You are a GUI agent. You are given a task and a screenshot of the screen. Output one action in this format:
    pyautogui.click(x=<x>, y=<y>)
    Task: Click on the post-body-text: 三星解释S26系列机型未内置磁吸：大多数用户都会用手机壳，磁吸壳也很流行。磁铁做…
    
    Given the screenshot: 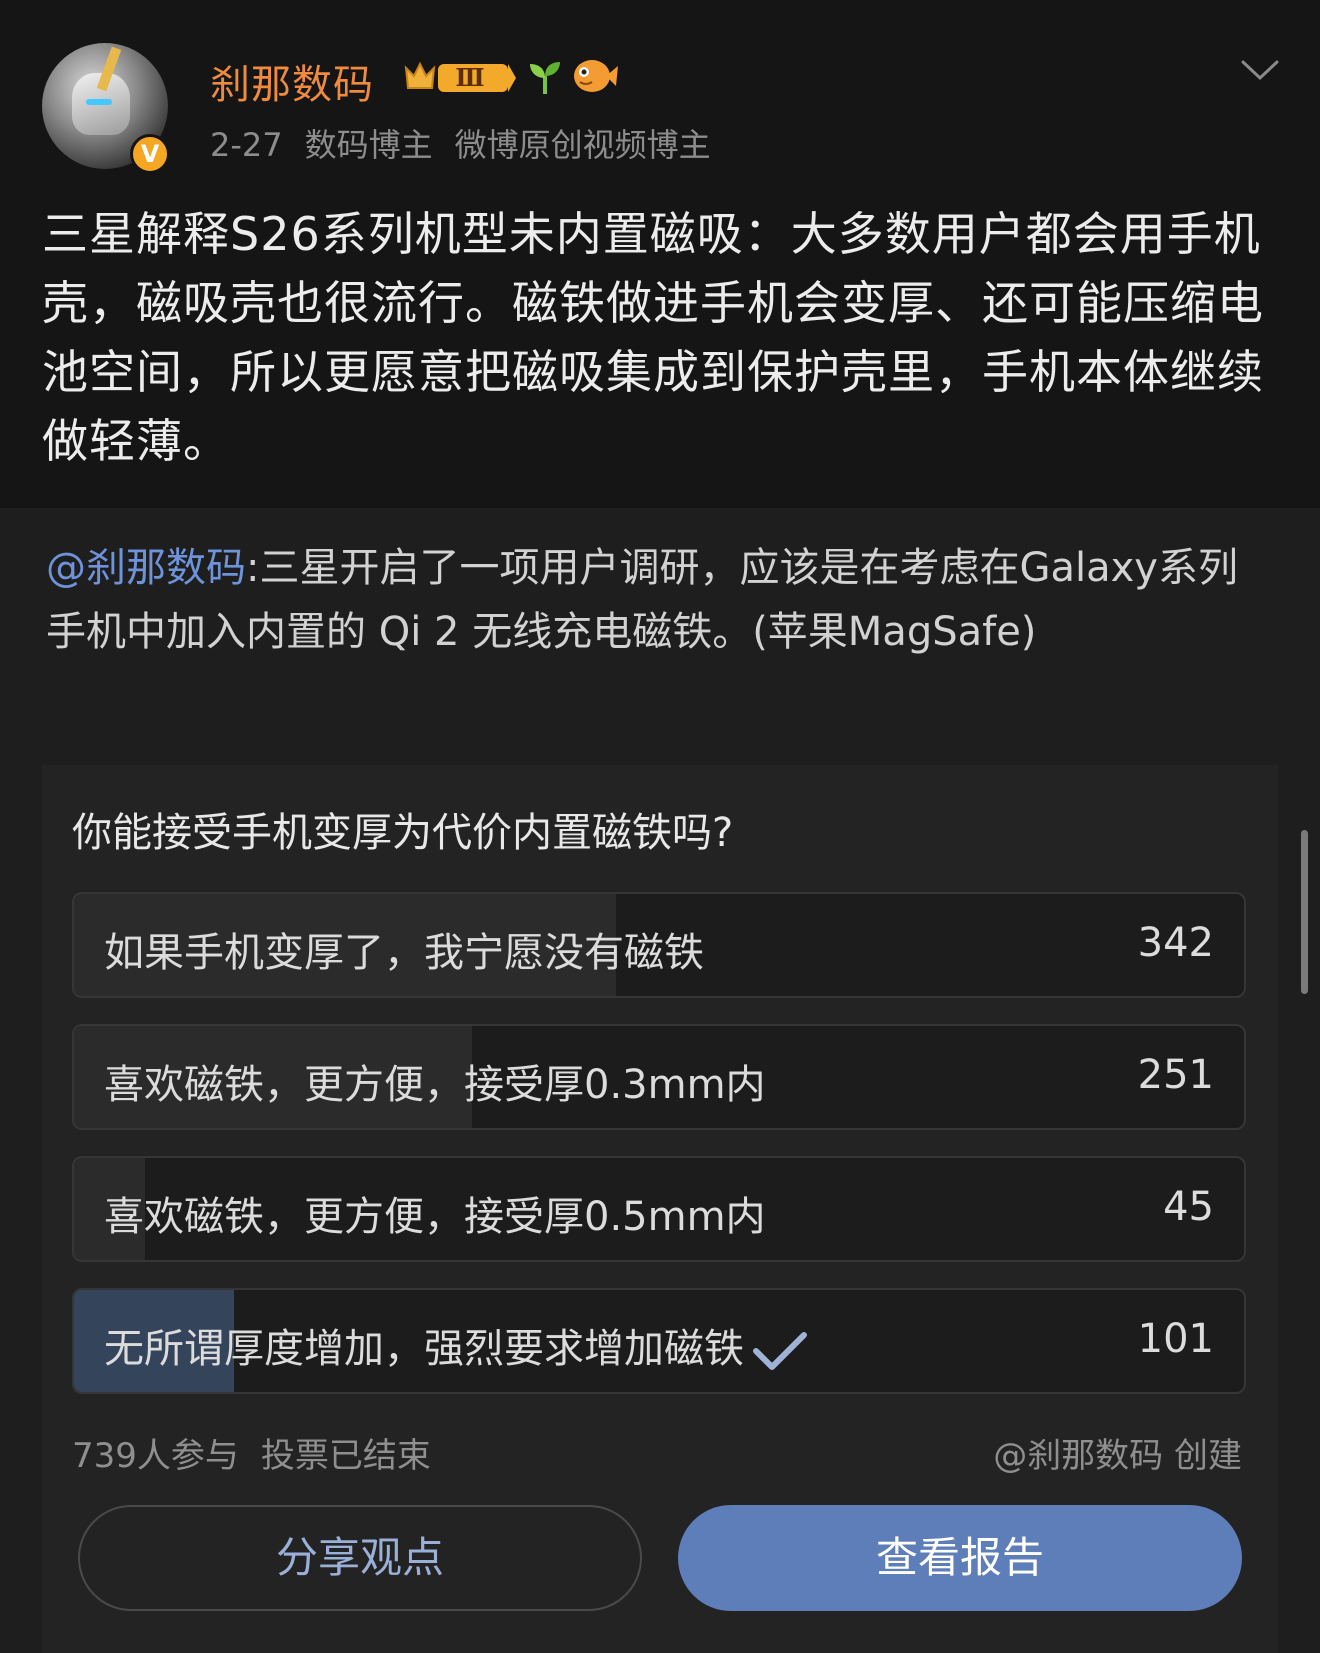 What is the action you would take?
    pyautogui.click(x=653, y=337)
    